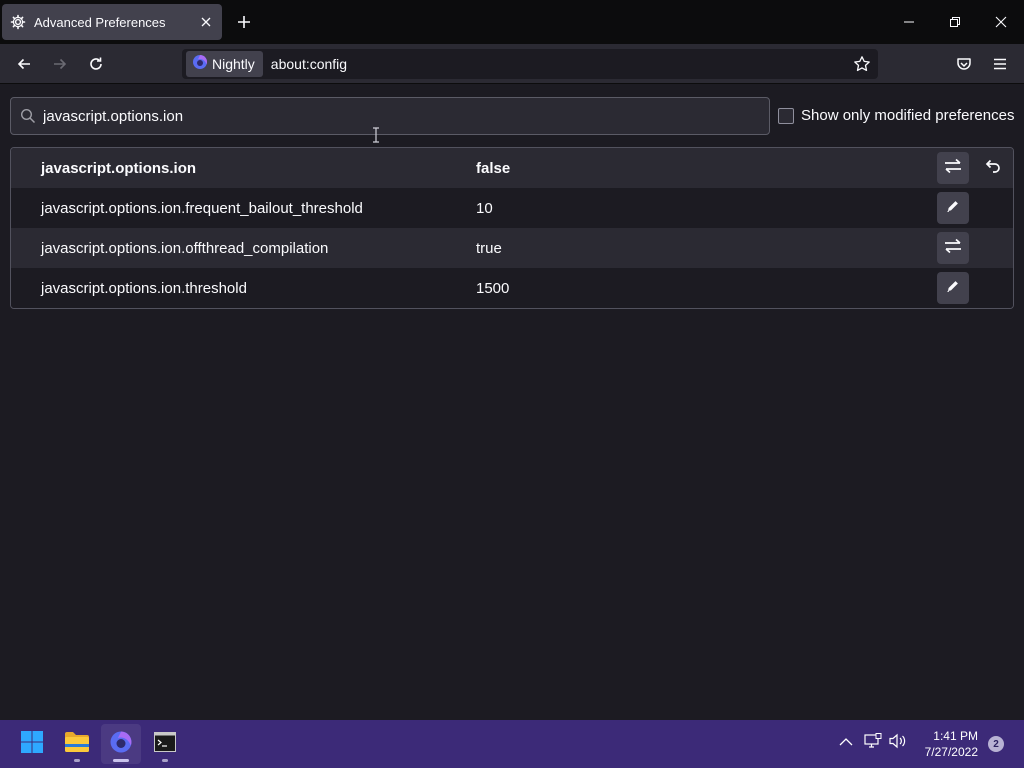  Describe the element at coordinates (1000, 64) in the screenshot. I see `menu-hamburger-button` at that location.